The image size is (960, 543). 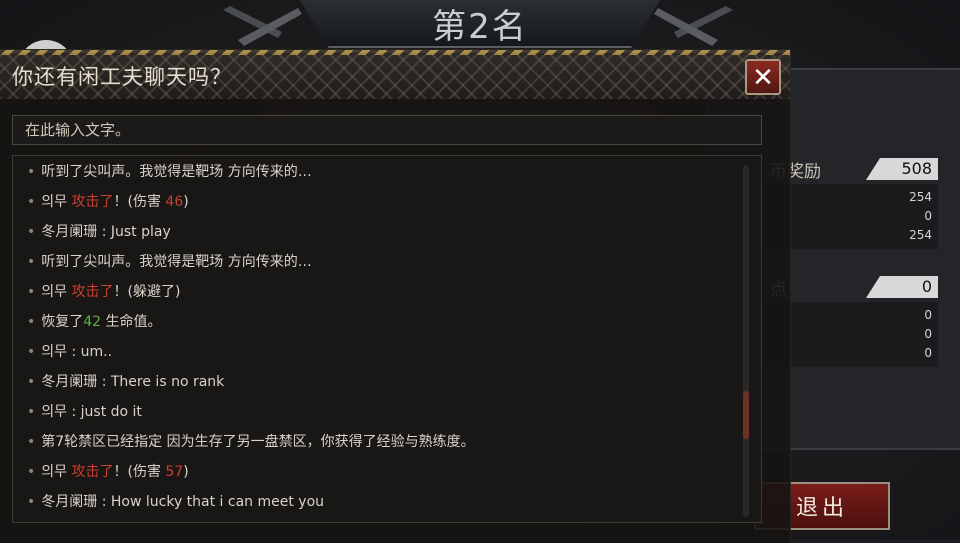 What do you see at coordinates (77, 352) in the screenshot?
I see `message-text: 의무 : um..` at bounding box center [77, 352].